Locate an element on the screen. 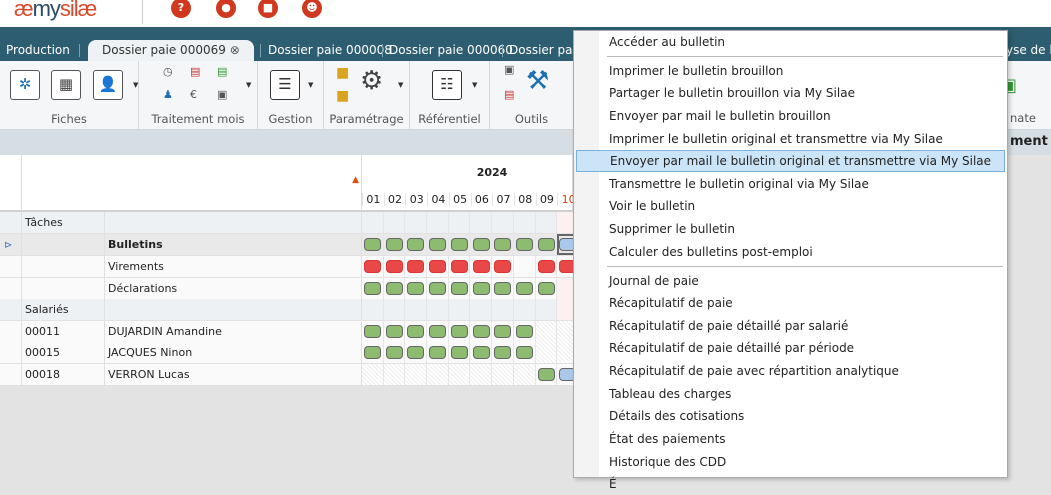 The width and height of the screenshot is (1051, 495). month-header-07: 07 is located at coordinates (503, 199).